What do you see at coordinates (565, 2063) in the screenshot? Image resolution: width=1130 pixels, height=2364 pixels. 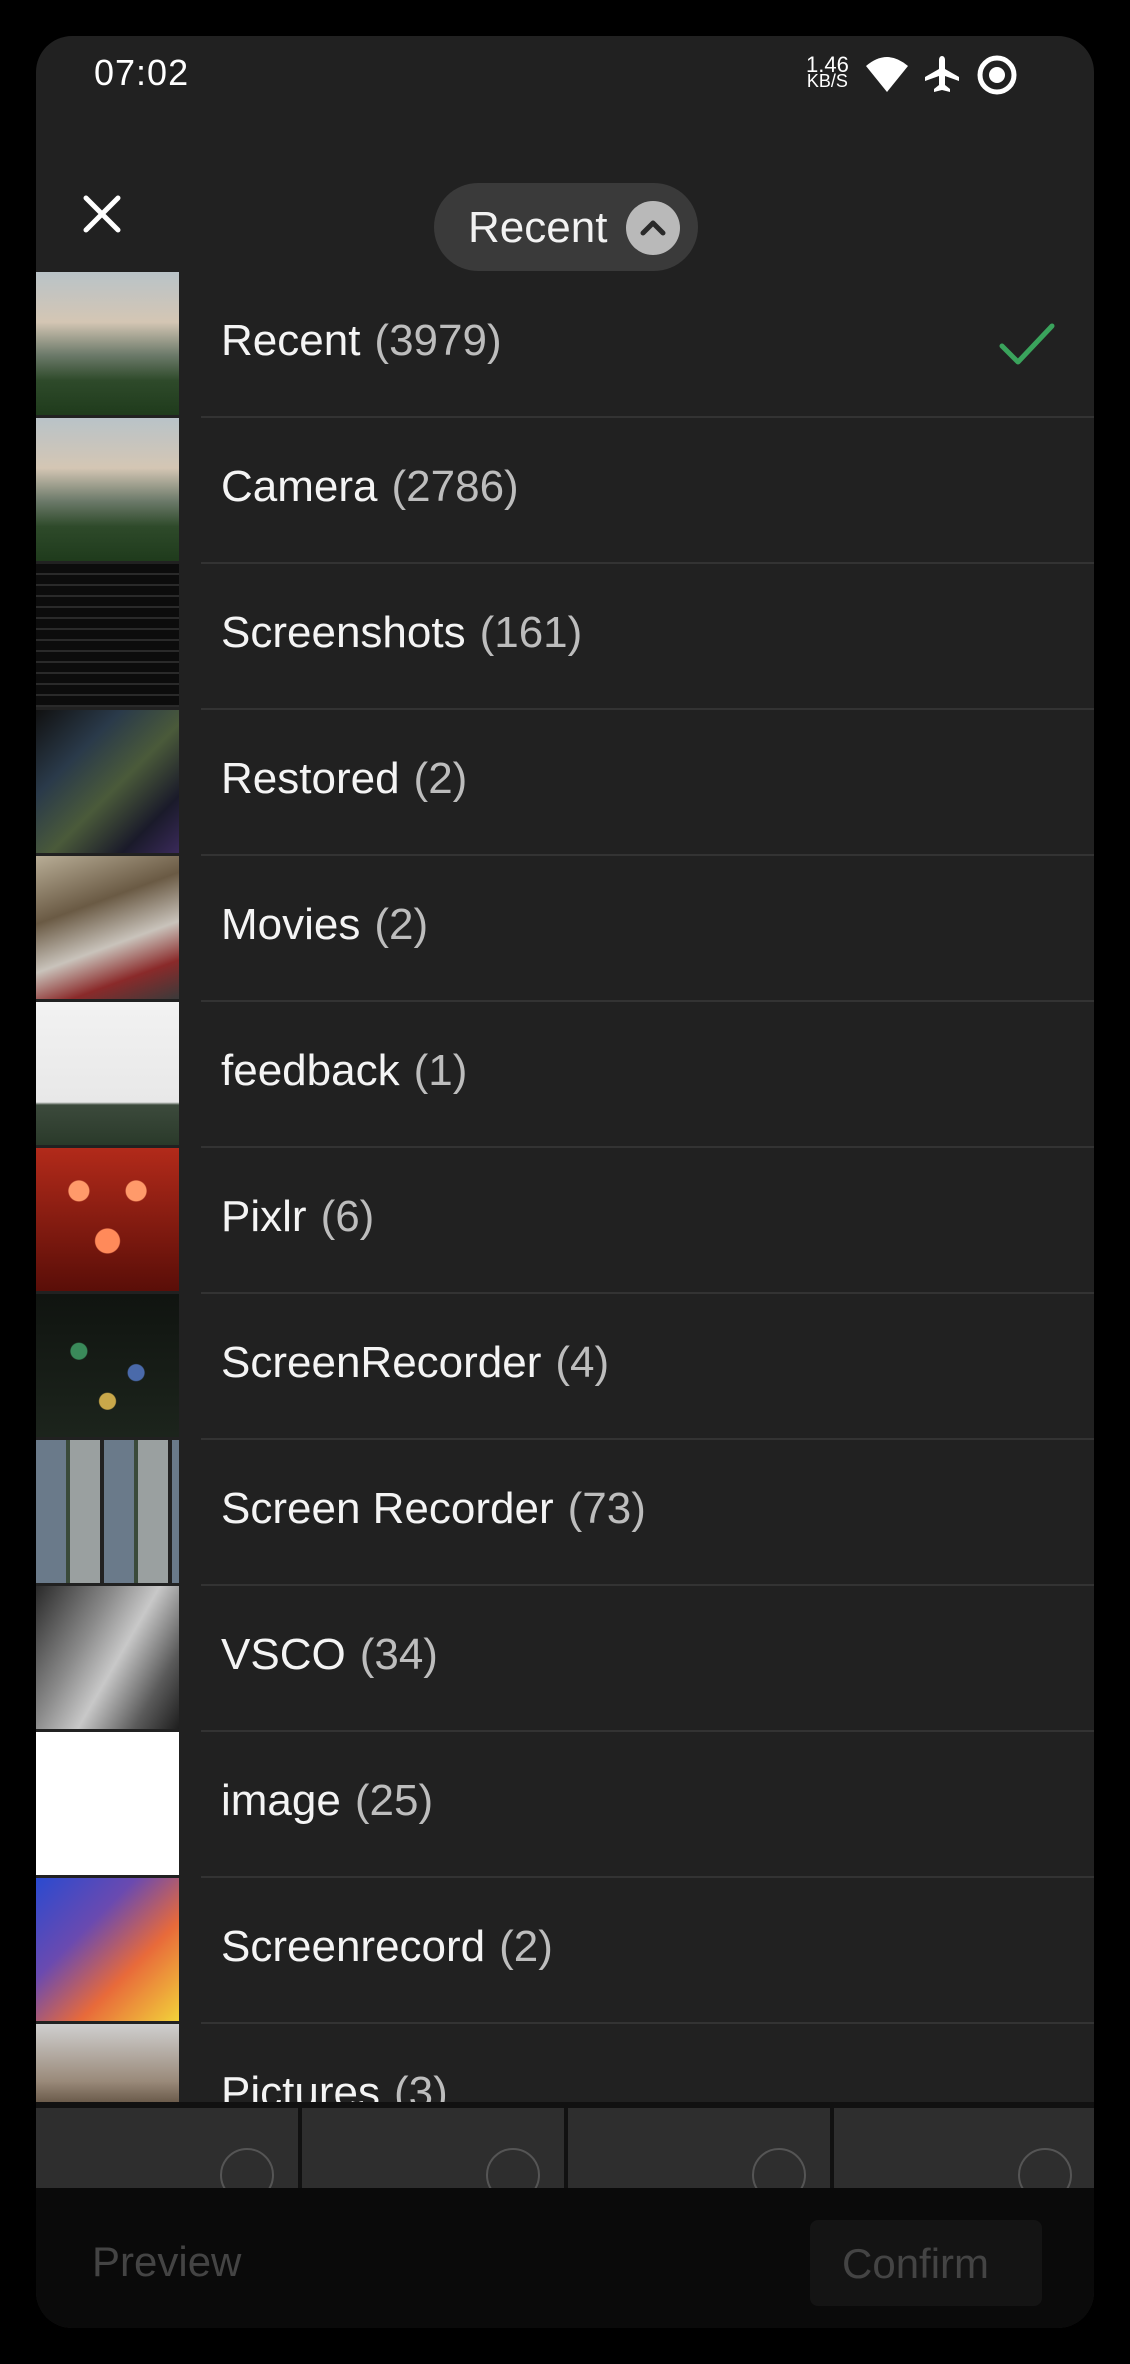 I see `album-row-pictures: Pictures (3)` at bounding box center [565, 2063].